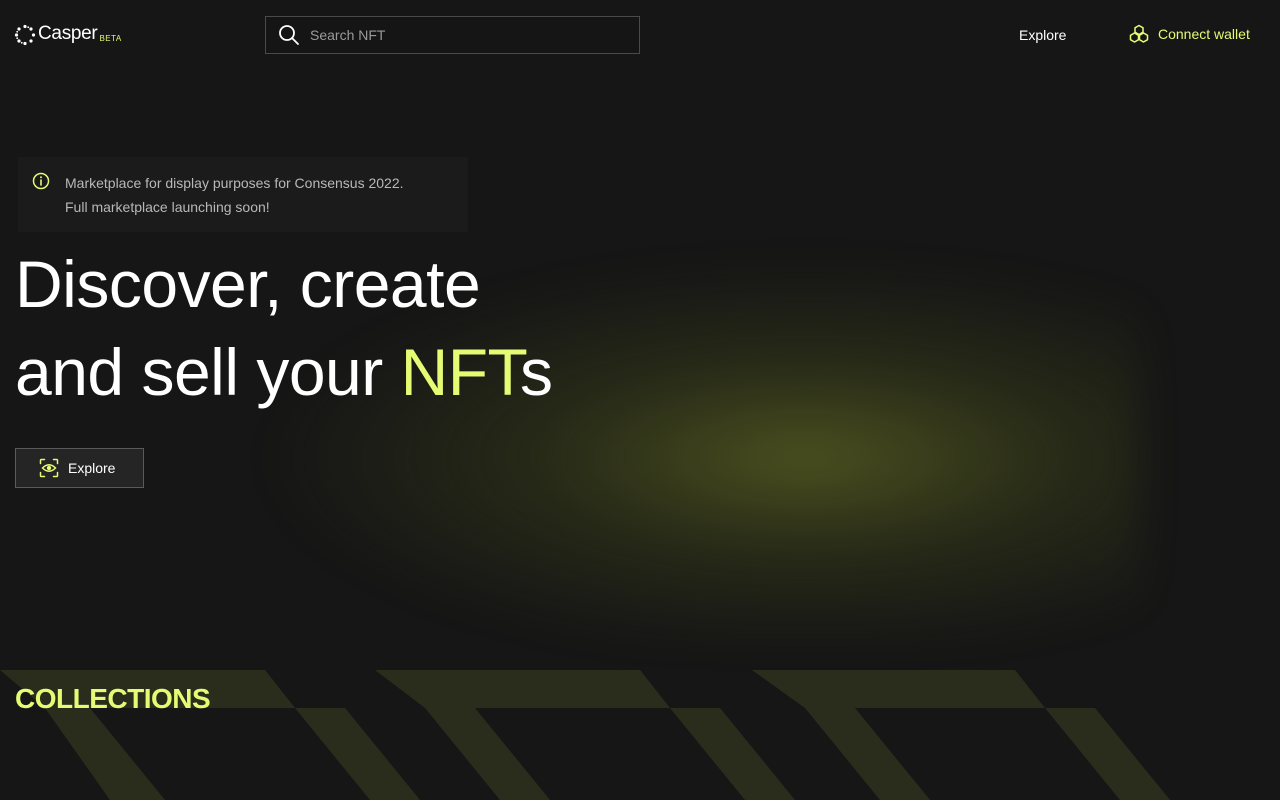  Describe the element at coordinates (460, 35) in the screenshot. I see `search-input` at that location.